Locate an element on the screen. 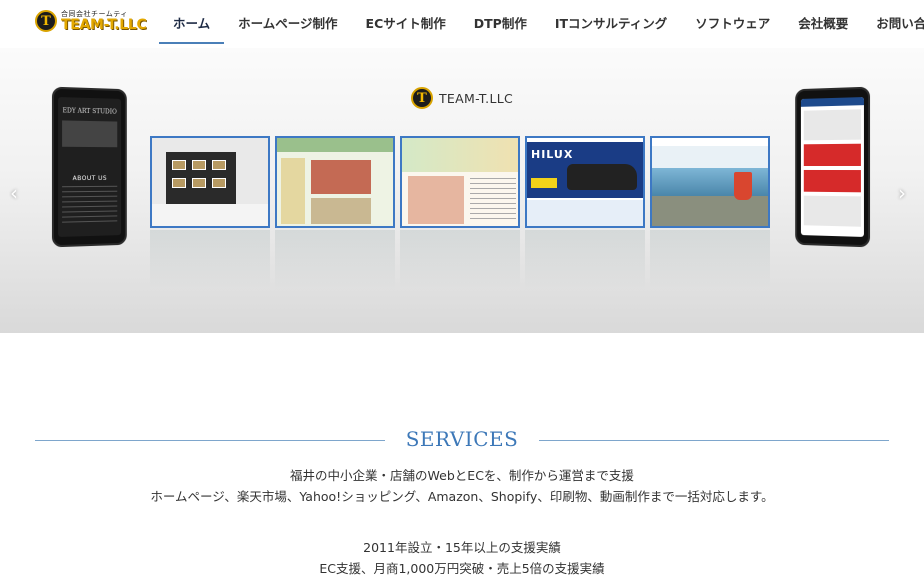 Image resolution: width=924 pixels, height=578 pixels. phone-screen-right is located at coordinates (832, 167).